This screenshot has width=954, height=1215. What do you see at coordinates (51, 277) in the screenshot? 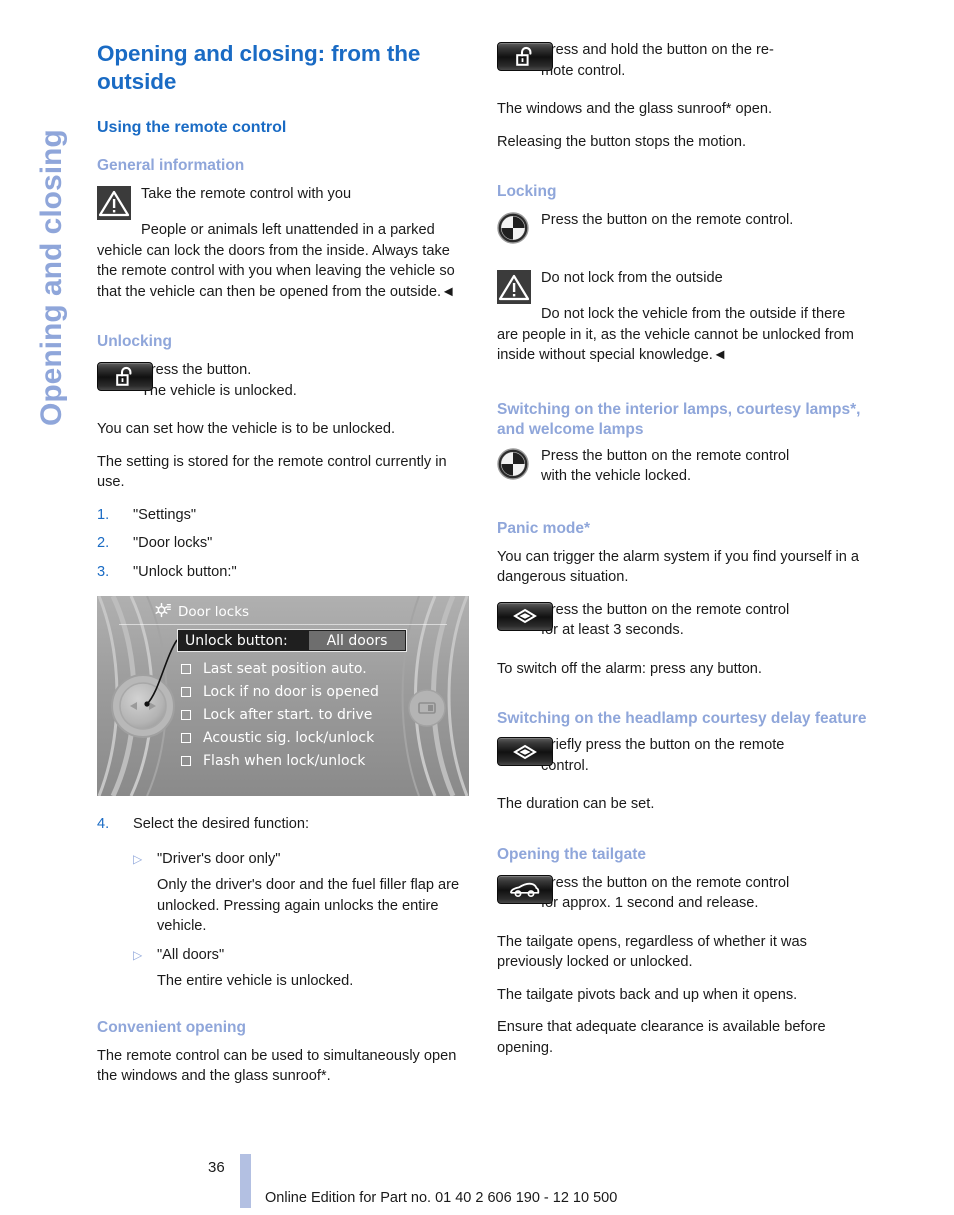
I see `chapter-tab-label: Opening and closing` at bounding box center [51, 277].